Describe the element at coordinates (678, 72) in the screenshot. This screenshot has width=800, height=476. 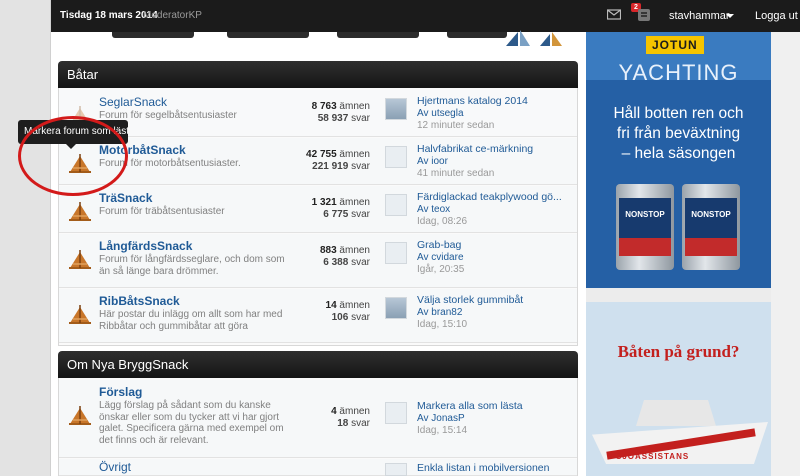
I see `ad-headline: YACHTING` at that location.